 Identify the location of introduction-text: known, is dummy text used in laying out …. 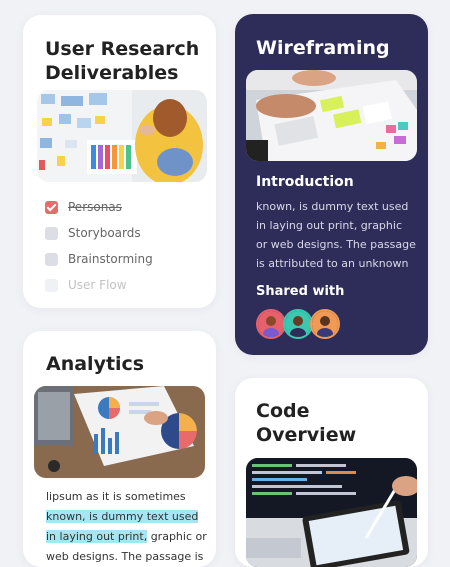
(336, 235).